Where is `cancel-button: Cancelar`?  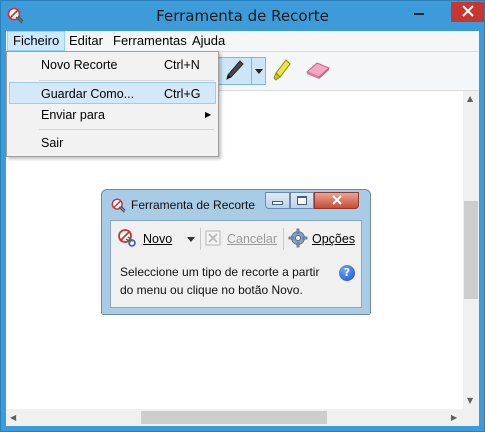 cancel-button: Cancelar is located at coordinates (240, 239).